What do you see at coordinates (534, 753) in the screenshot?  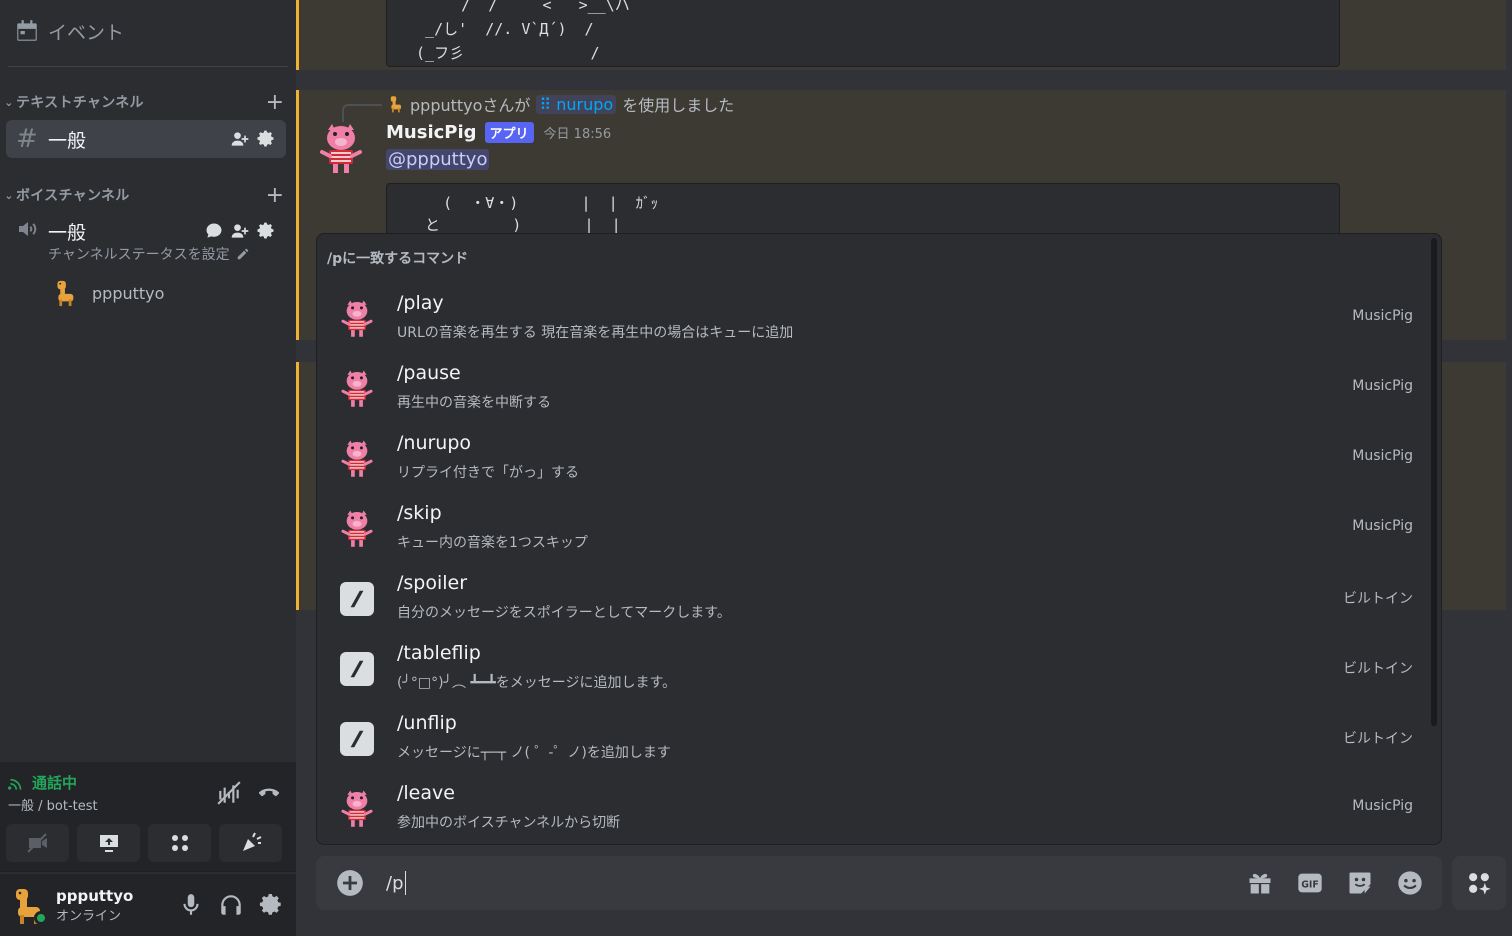 I see `command-option-description: メッセージに┬─┬ ノ( ゜-゜ノ)を追加します` at bounding box center [534, 753].